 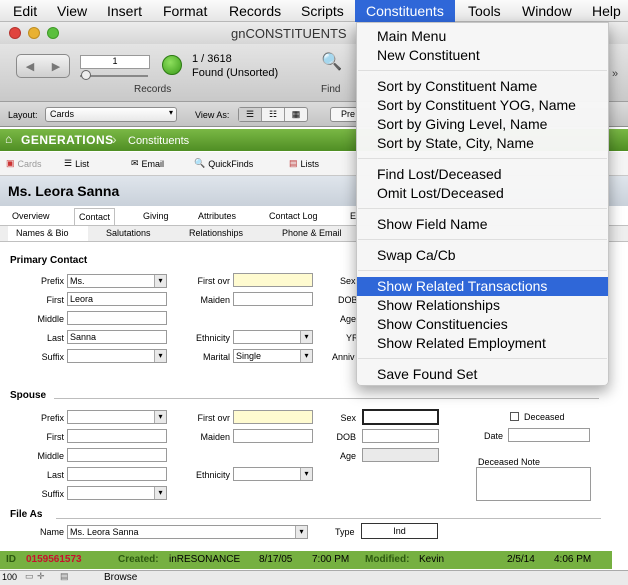 I want to click on subtab-phone-email: Phone & Email, so click(x=312, y=233).